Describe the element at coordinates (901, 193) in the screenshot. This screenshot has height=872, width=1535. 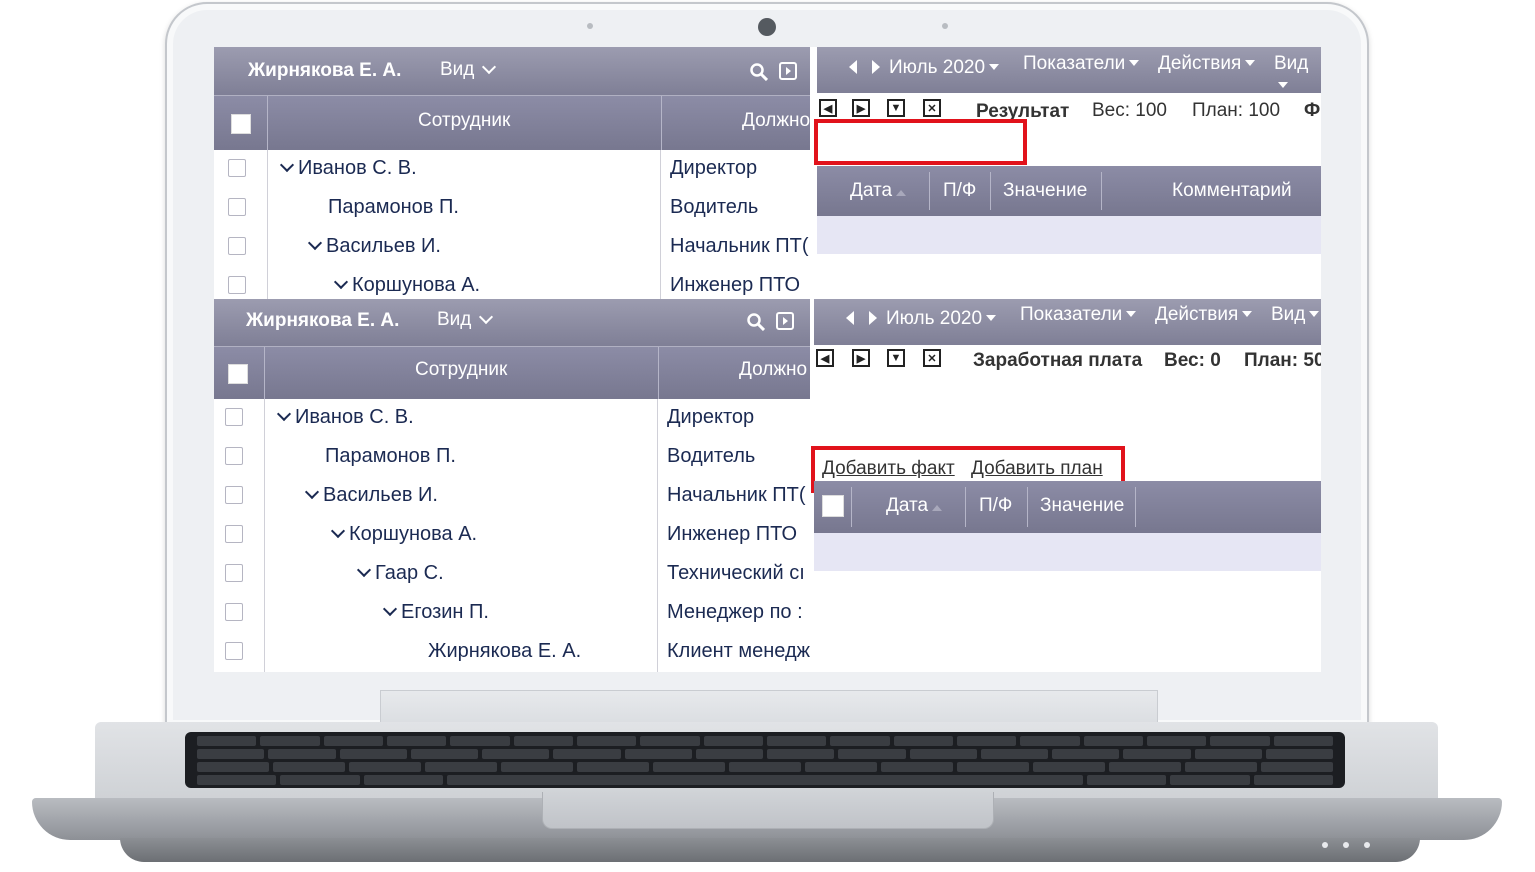
I see `sort-icon` at that location.